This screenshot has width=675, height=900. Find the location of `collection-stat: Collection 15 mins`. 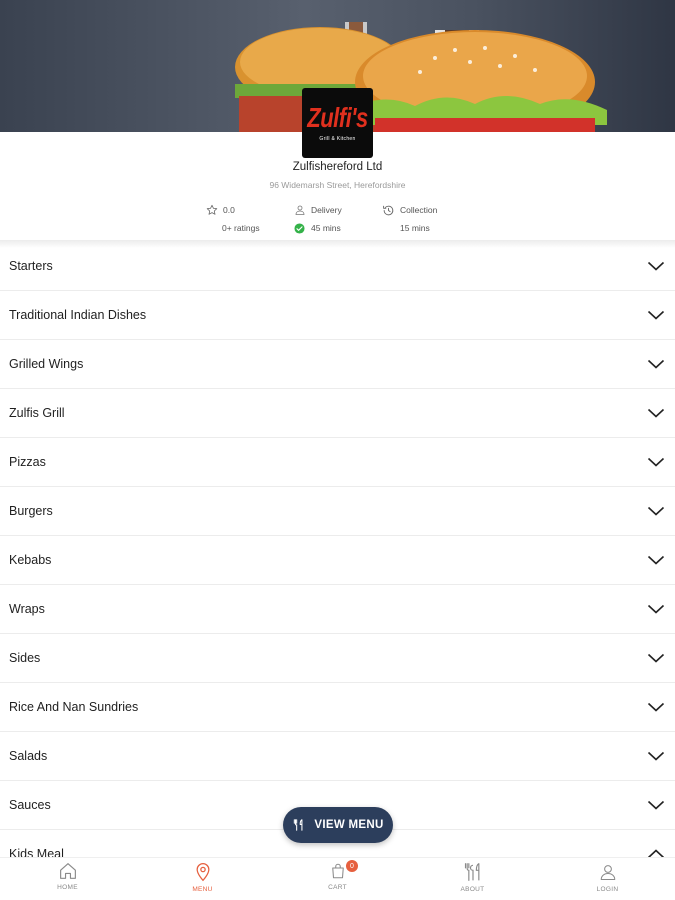

collection-stat: Collection 15 mins is located at coordinates (409, 219).